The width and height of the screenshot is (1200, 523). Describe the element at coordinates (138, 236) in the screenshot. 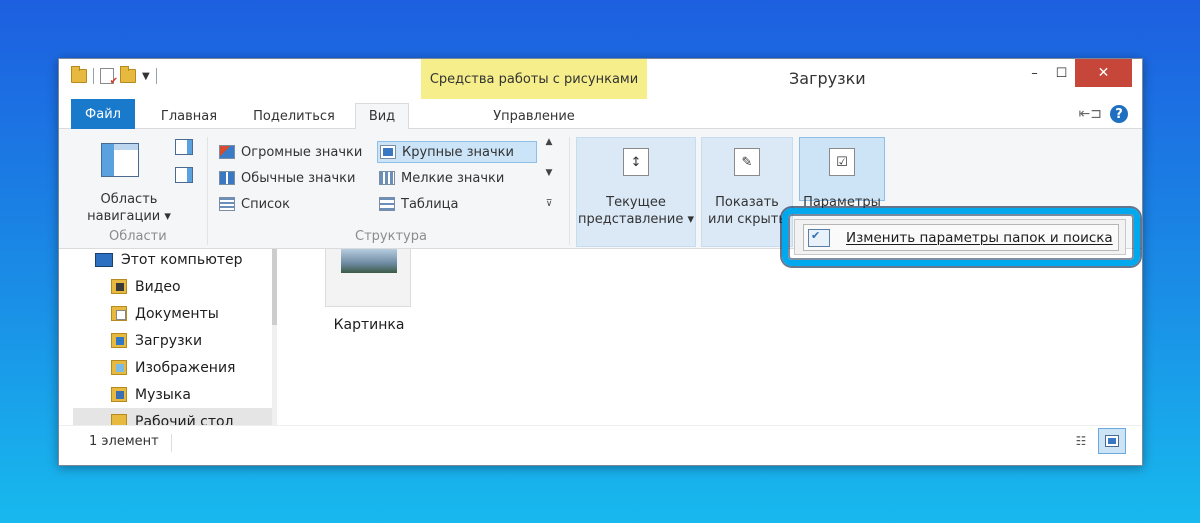

I see `panes-group-label: Области` at that location.